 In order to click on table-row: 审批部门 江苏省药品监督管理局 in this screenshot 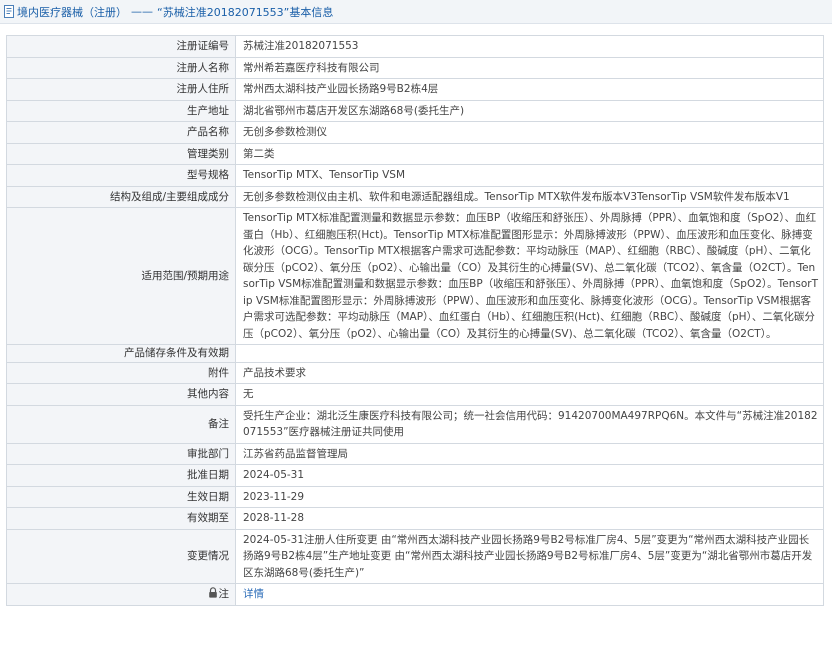, I will do `click(415, 453)`.